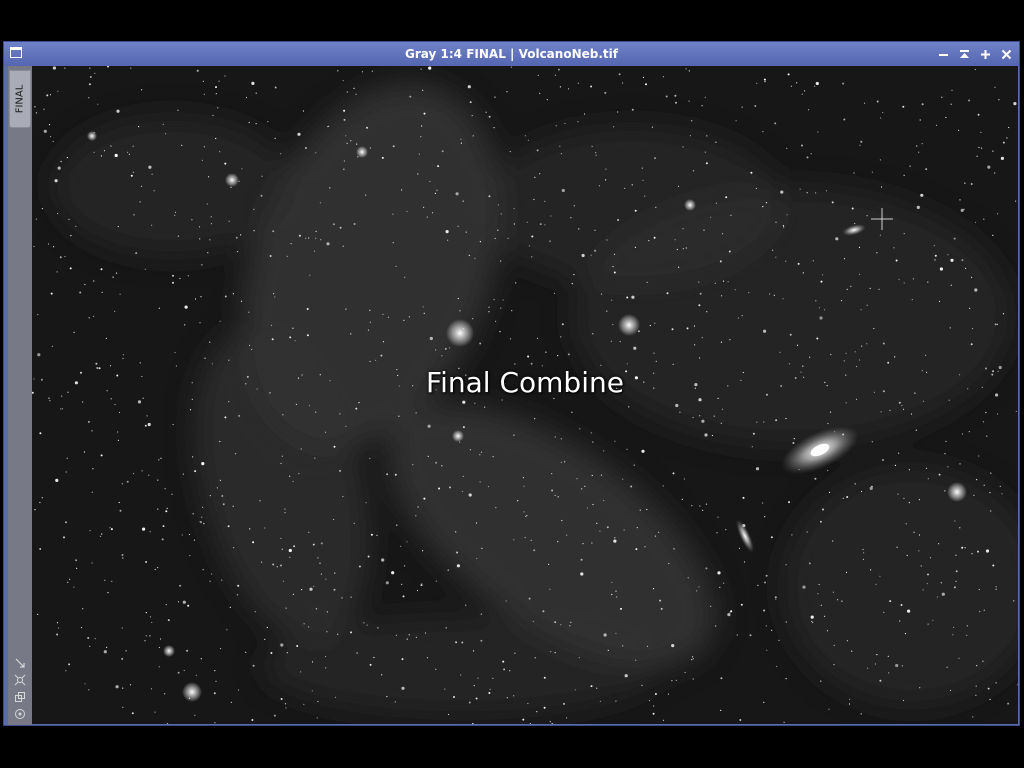 This screenshot has height=768, width=1024. I want to click on view-identifier-tab: FINAL, so click(20, 99).